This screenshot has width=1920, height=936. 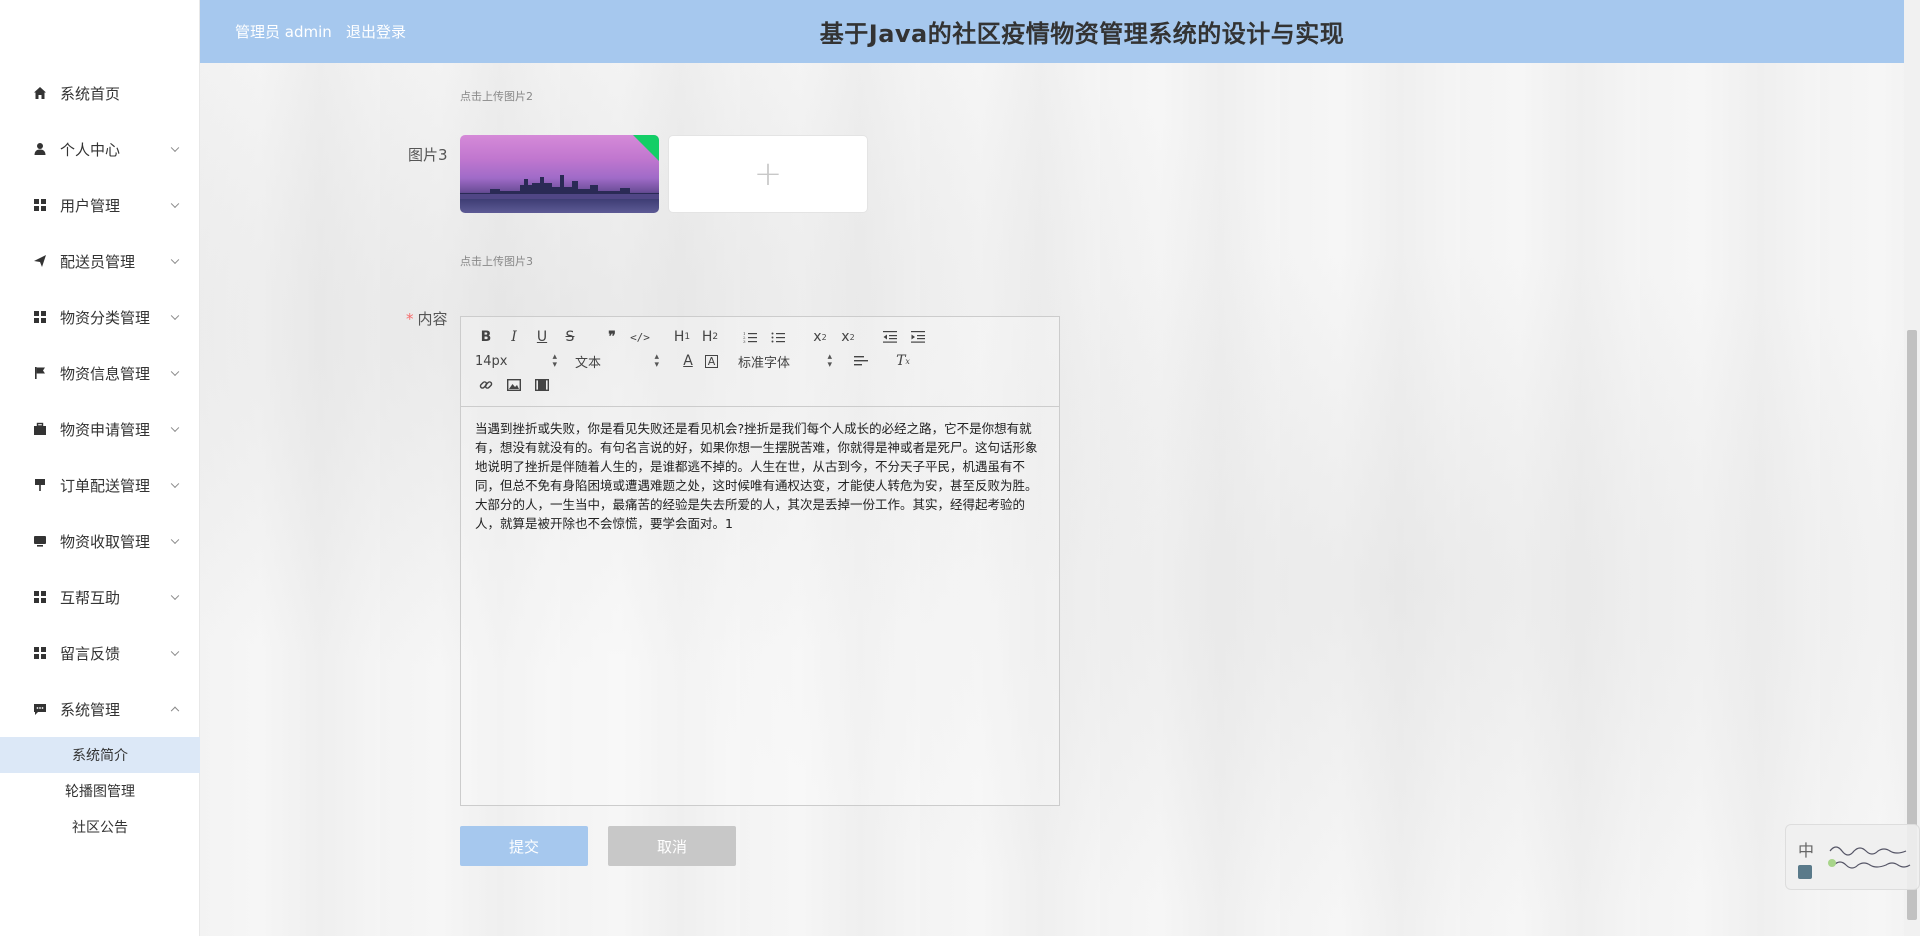 I want to click on sidebar-item-label: 物资申请管理, so click(x=105, y=429).